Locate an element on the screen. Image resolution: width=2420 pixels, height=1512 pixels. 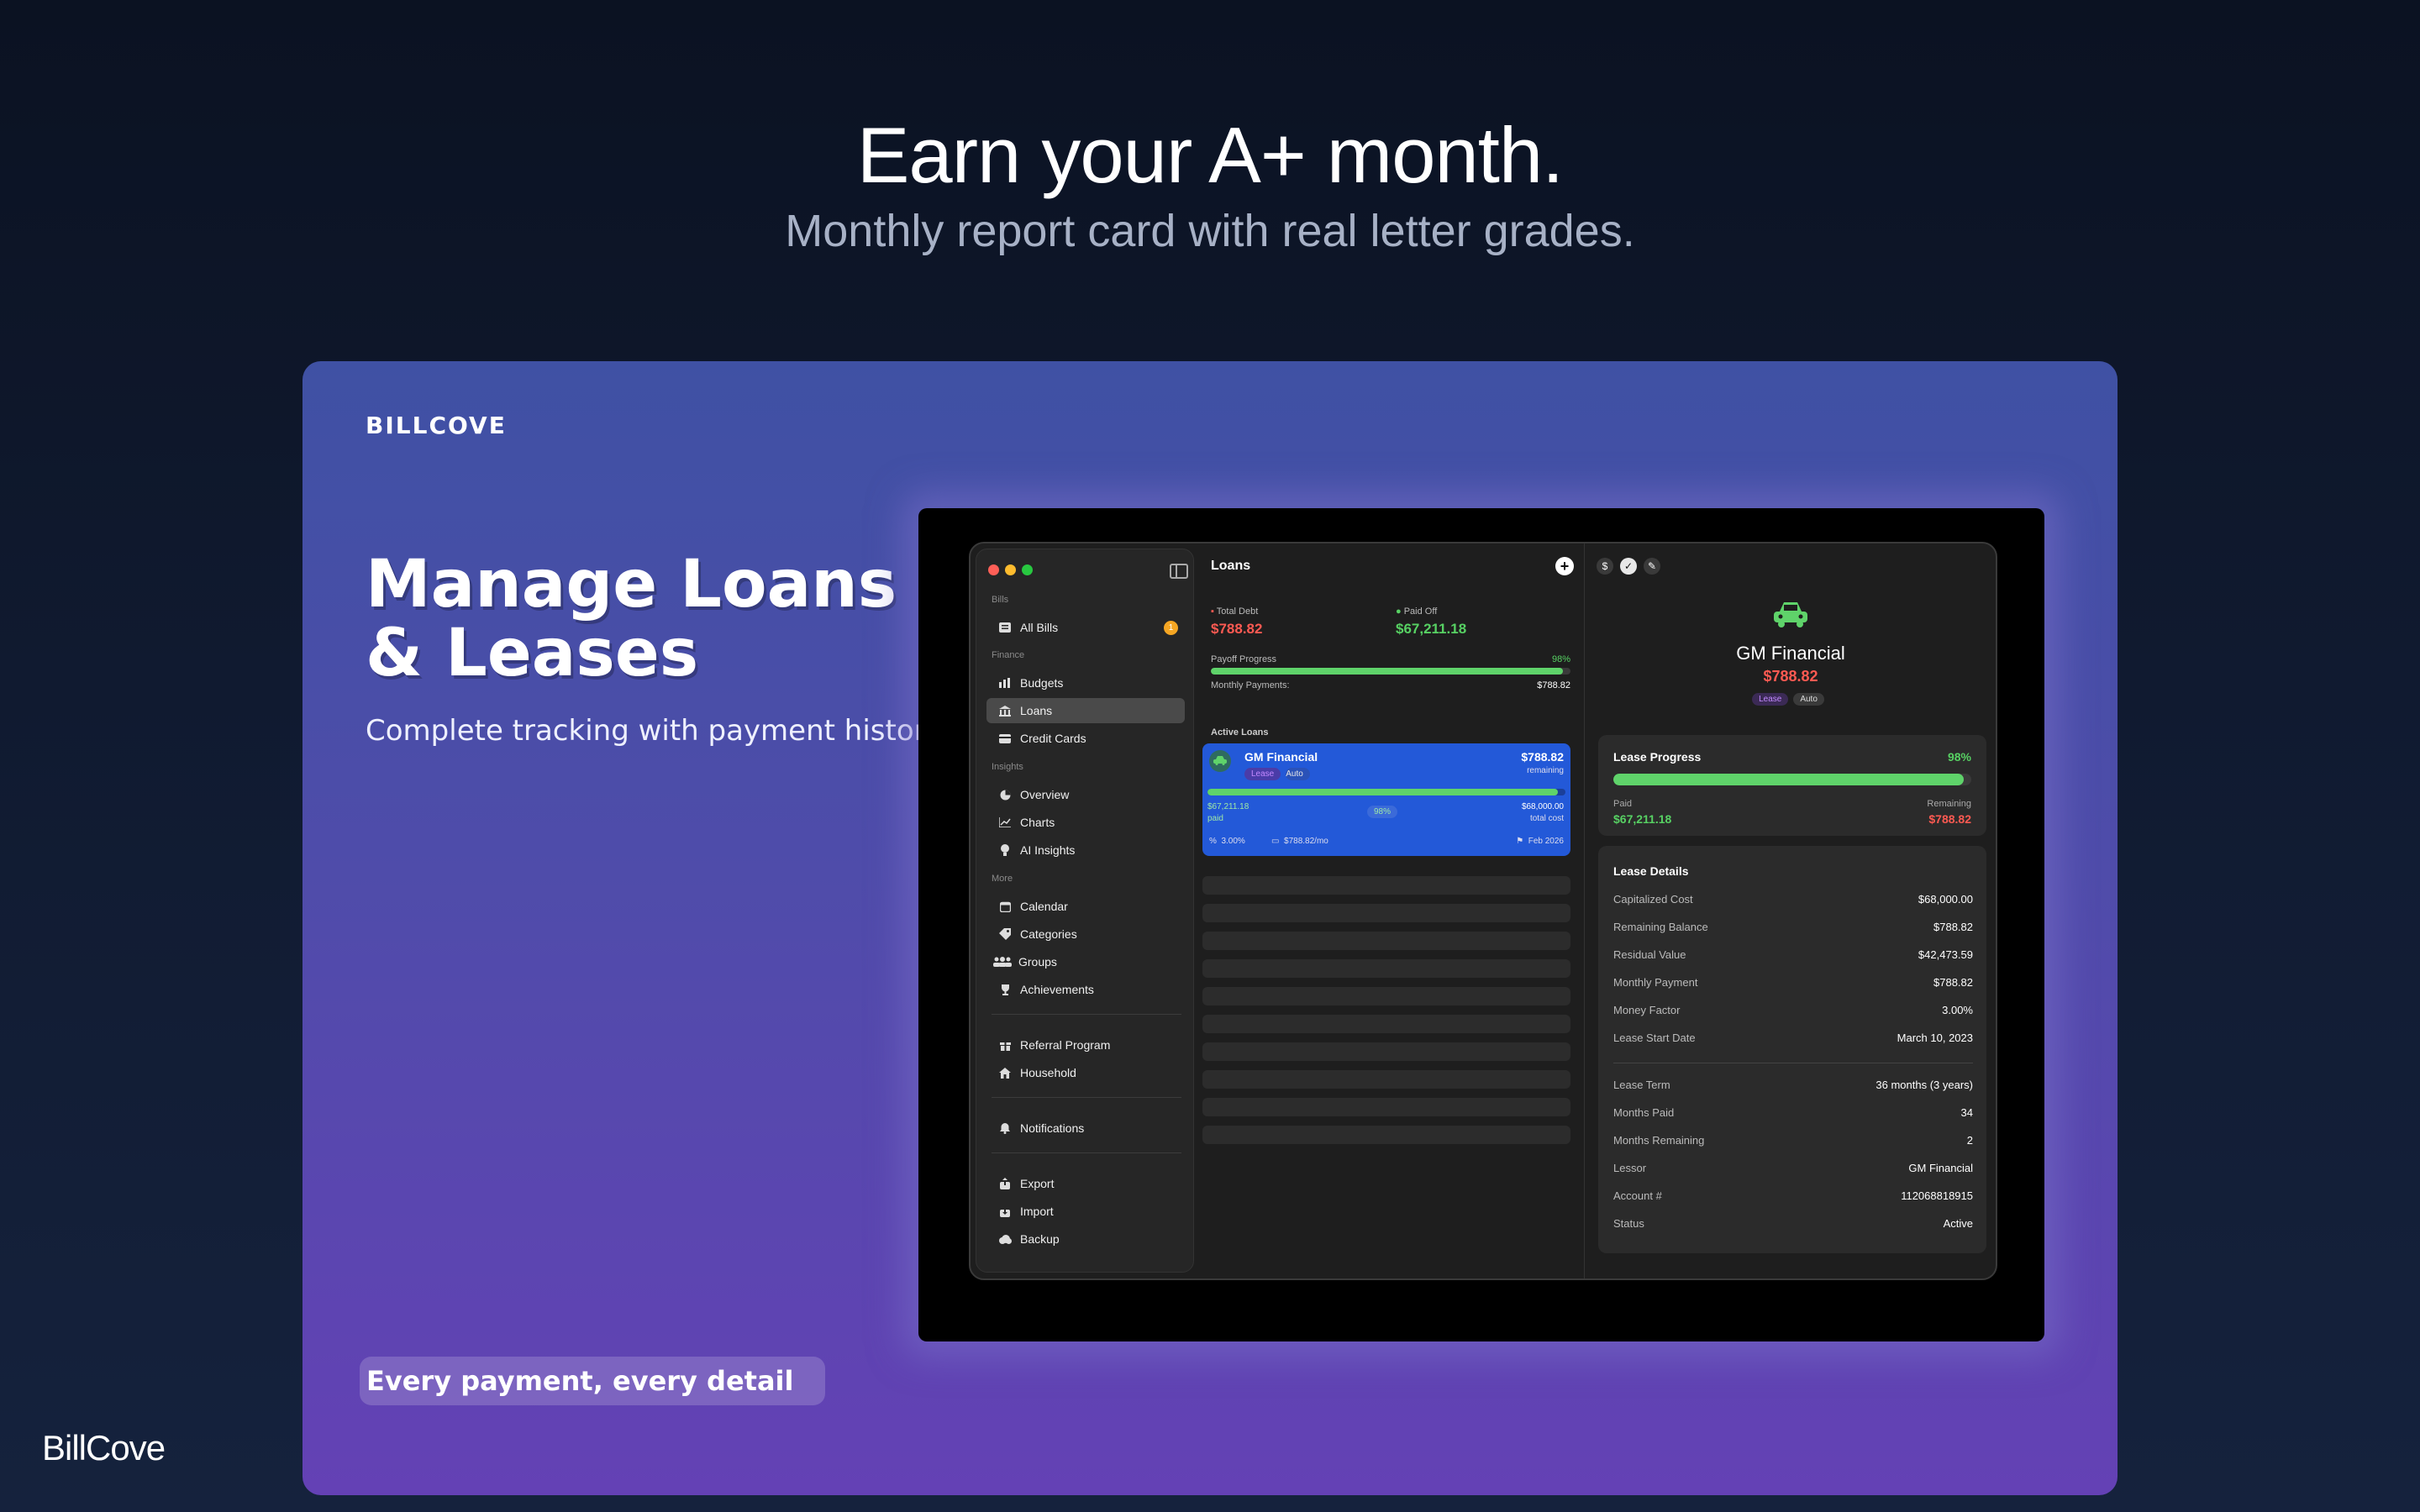
detail-row-value: Active is located at coordinates (1958, 1223).